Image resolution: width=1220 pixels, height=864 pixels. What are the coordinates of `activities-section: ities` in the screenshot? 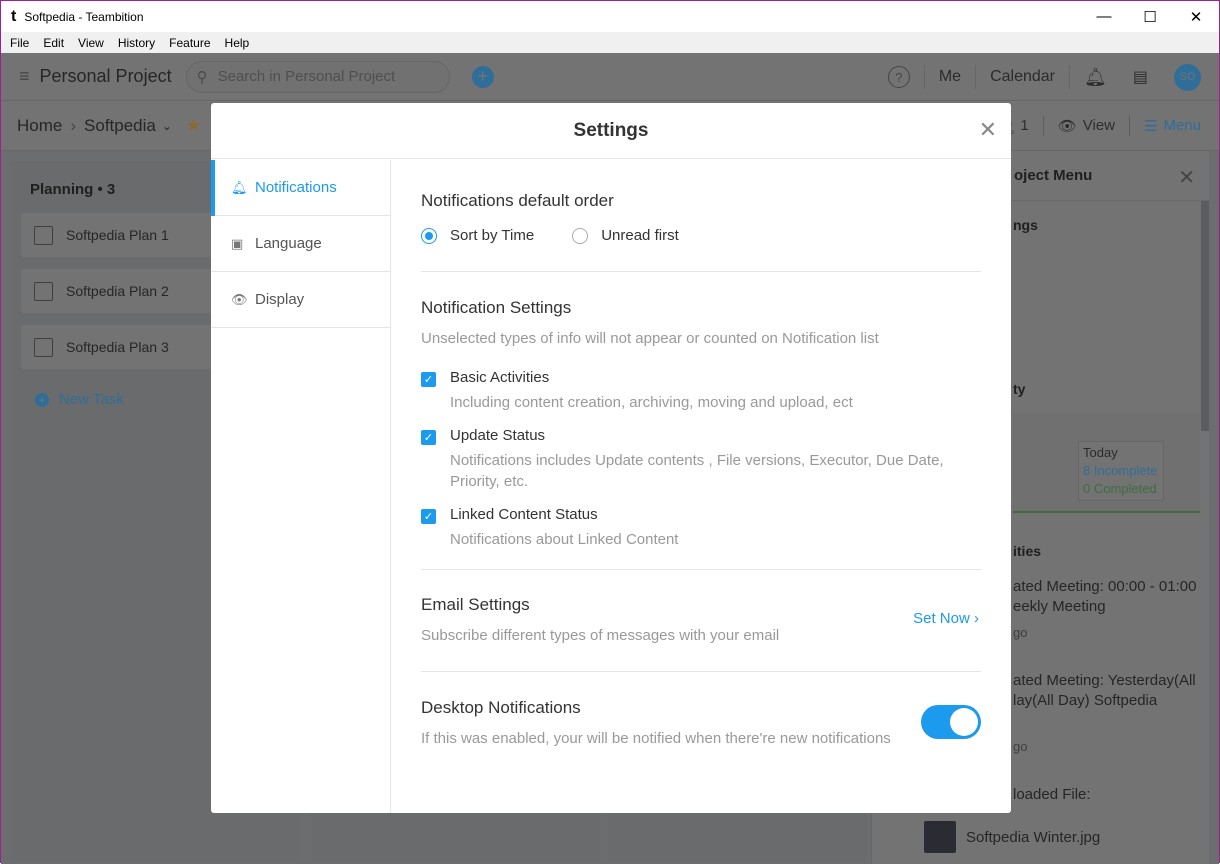 It's located at (1027, 551).